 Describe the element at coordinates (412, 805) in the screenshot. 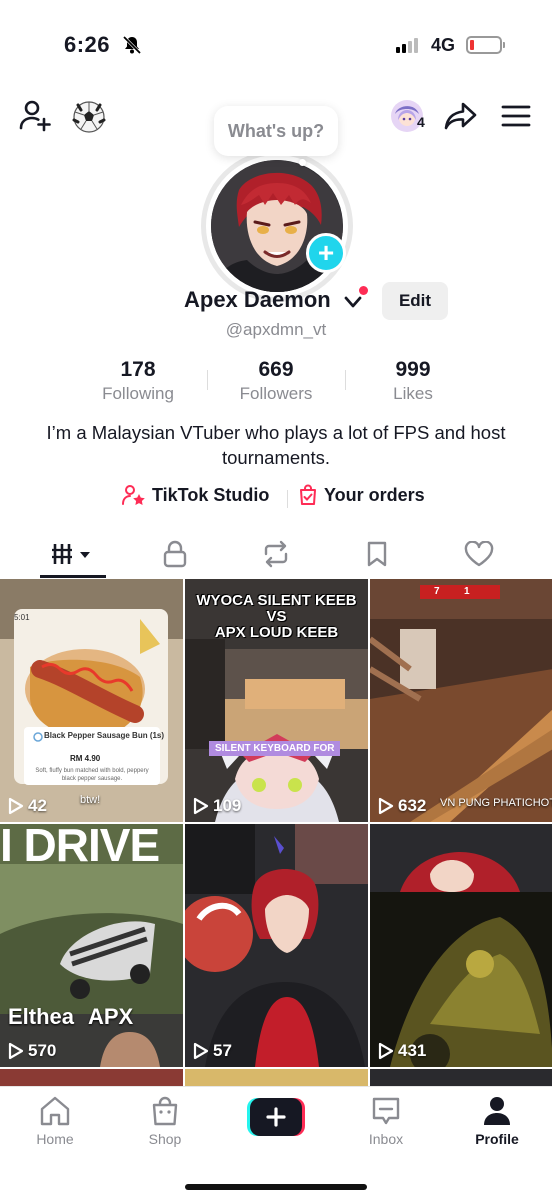

I see `view-count-number: 632` at that location.